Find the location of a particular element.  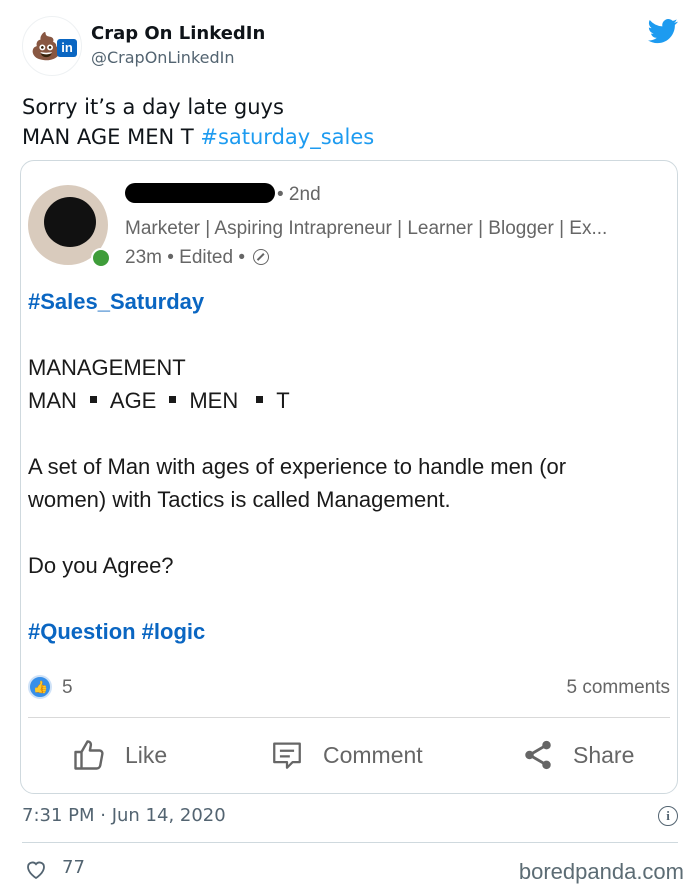

connection-degree: • 2nd is located at coordinates (299, 194).